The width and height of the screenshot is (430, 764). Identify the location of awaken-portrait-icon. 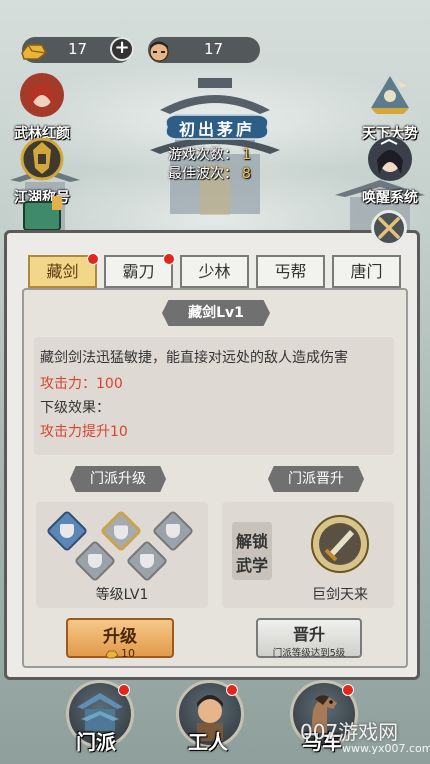
(390, 159).